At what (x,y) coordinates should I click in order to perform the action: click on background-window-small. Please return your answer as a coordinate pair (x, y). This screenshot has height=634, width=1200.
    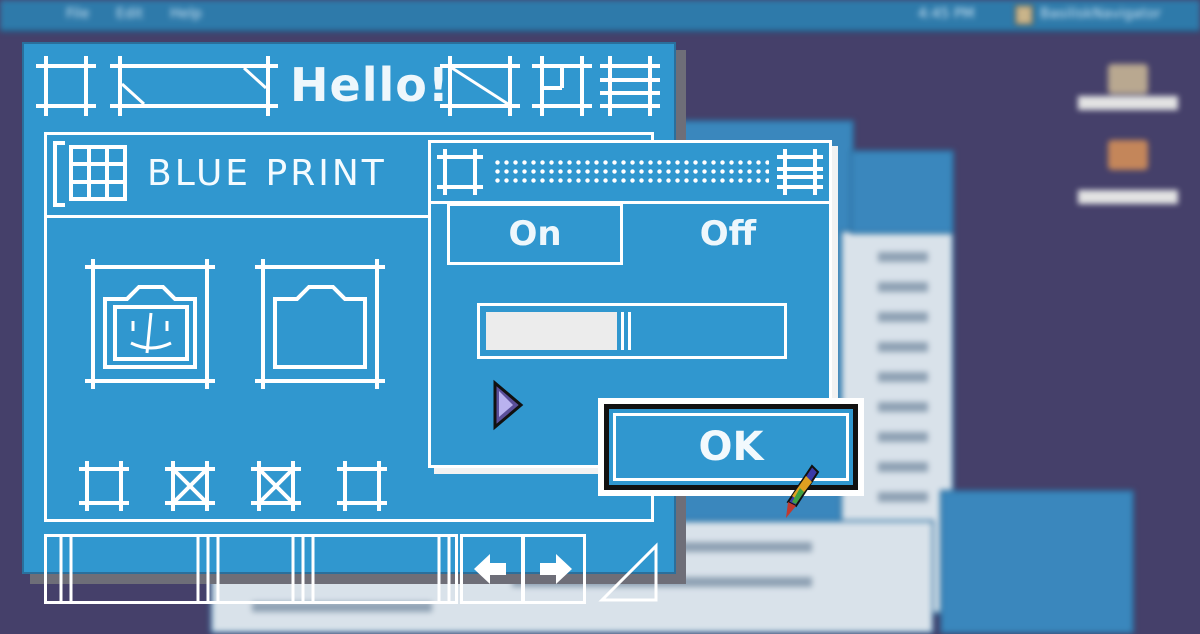
    Looking at the image, I should click on (1037, 562).